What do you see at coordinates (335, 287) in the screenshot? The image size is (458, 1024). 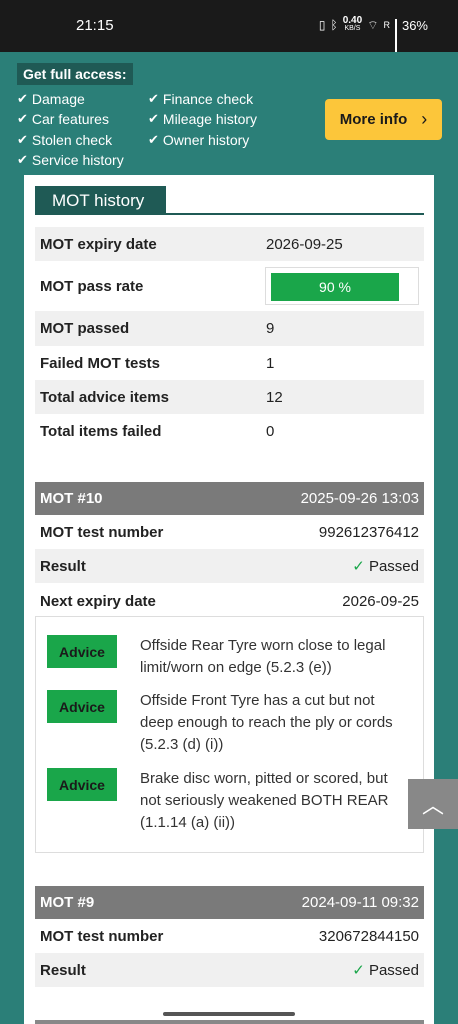 I see `pass-rate-fill: 90 %` at bounding box center [335, 287].